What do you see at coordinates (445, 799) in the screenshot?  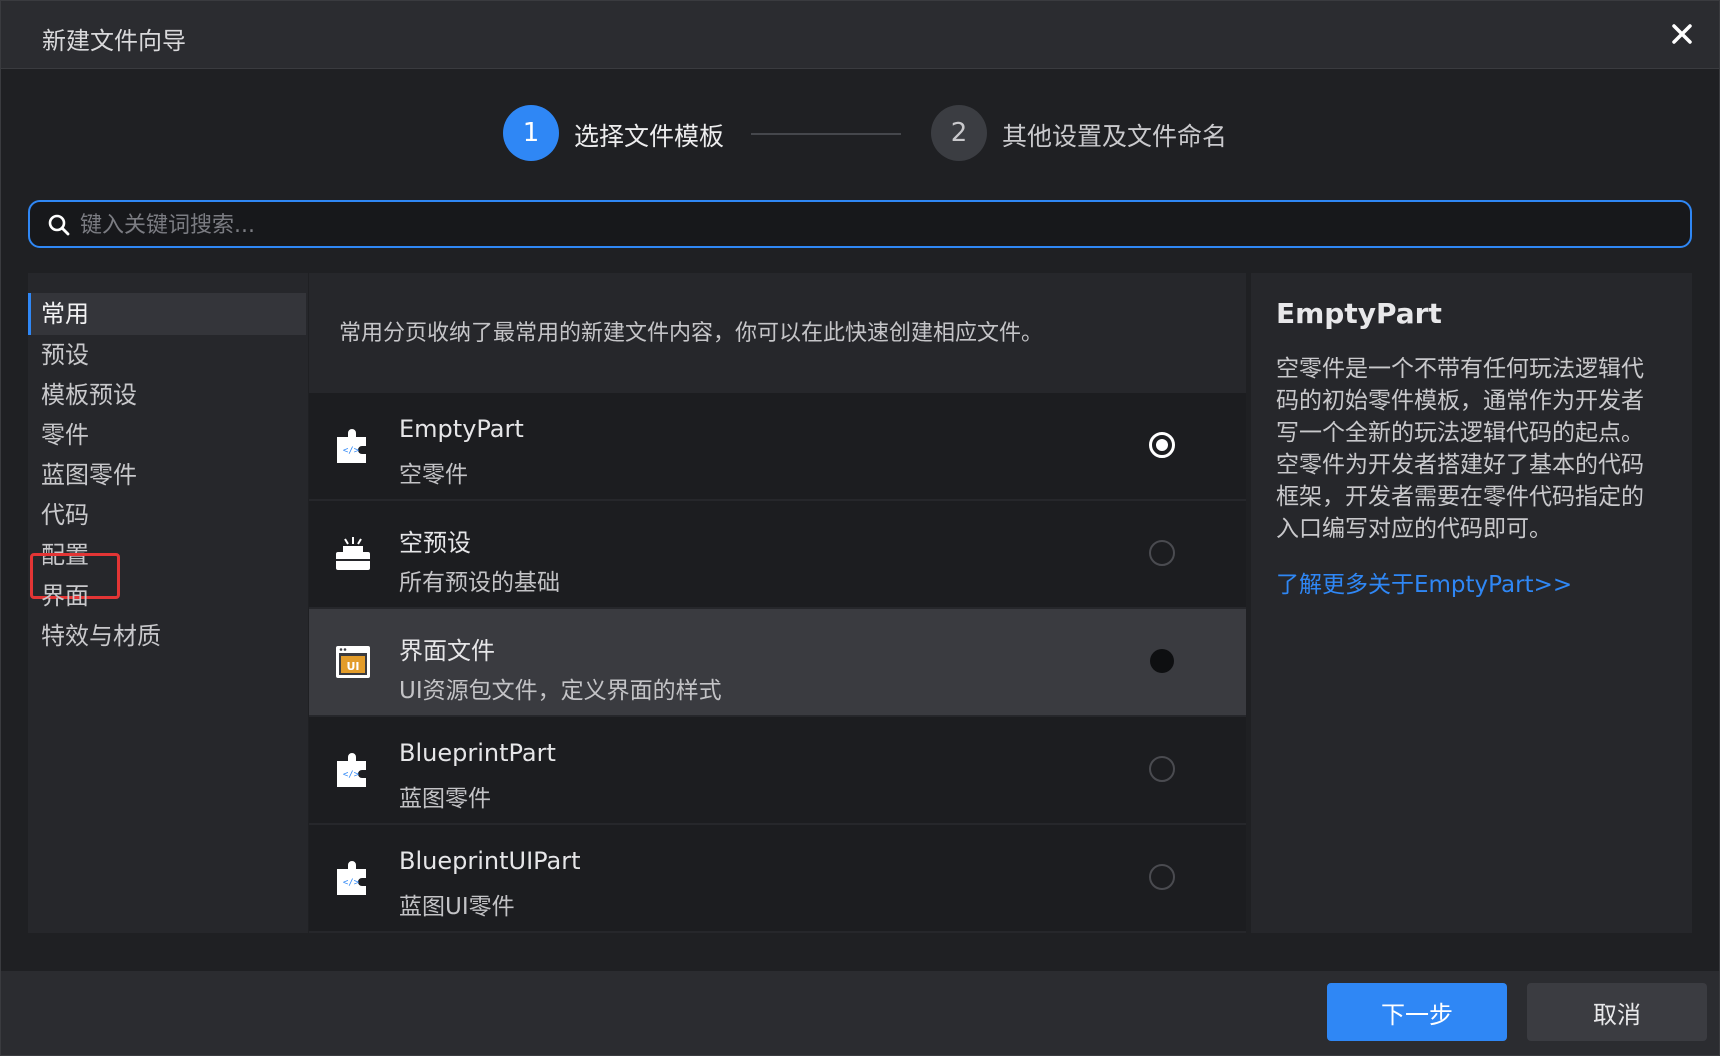 I see `template-subtitle: 蓝图零件` at bounding box center [445, 799].